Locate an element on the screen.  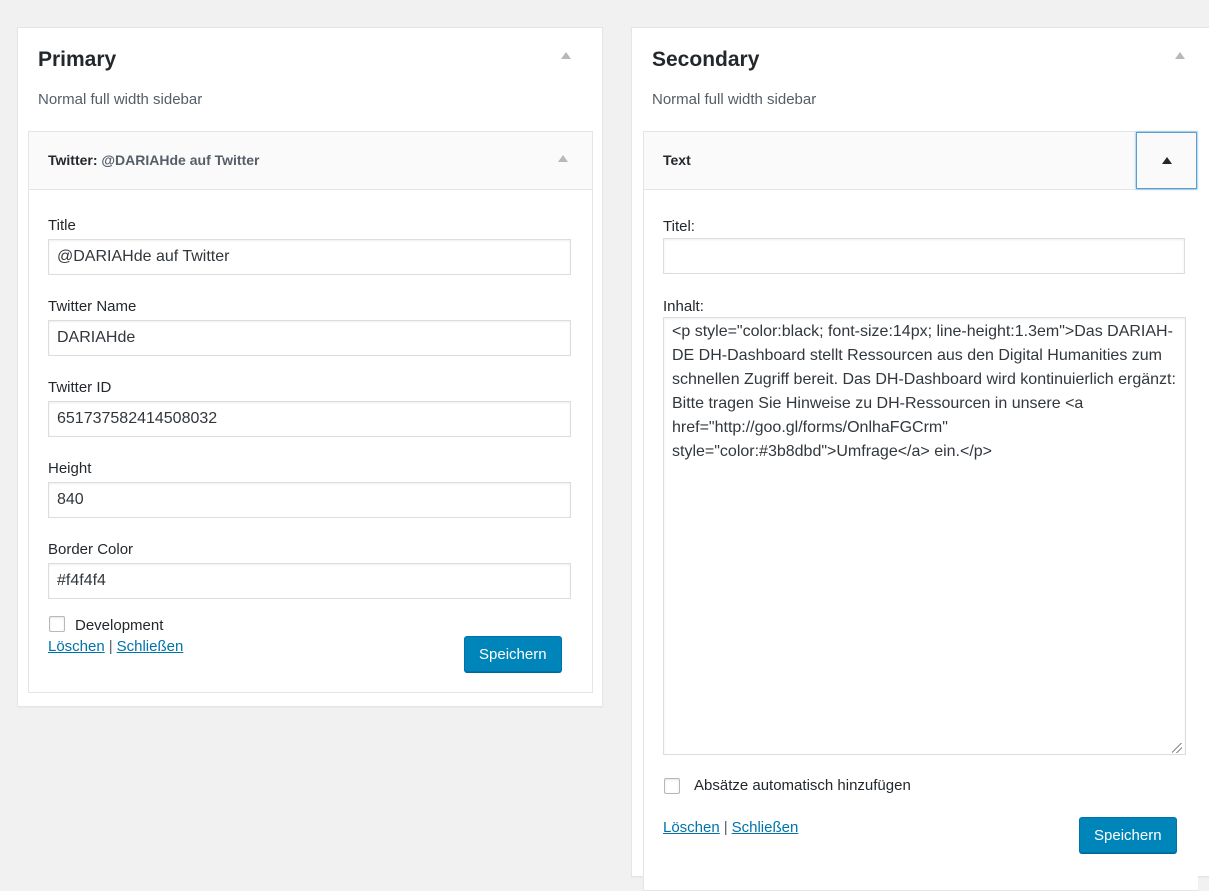
twitter-widget-title: Twitter: @DARIAHde auf Twitter is located at coordinates (153, 160).